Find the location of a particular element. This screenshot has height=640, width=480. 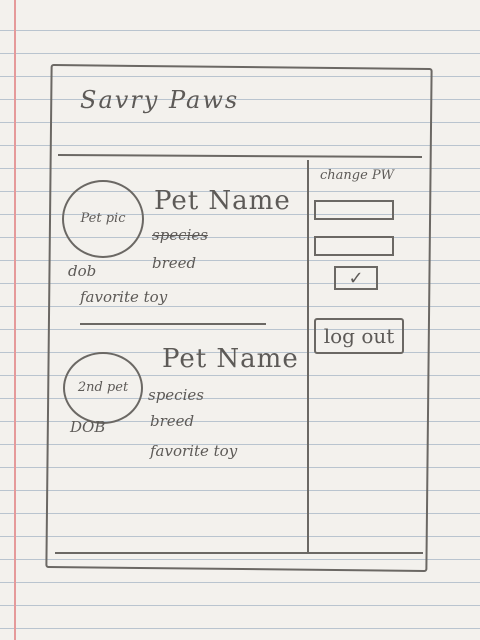

logout-button: log out is located at coordinates (359, 336).